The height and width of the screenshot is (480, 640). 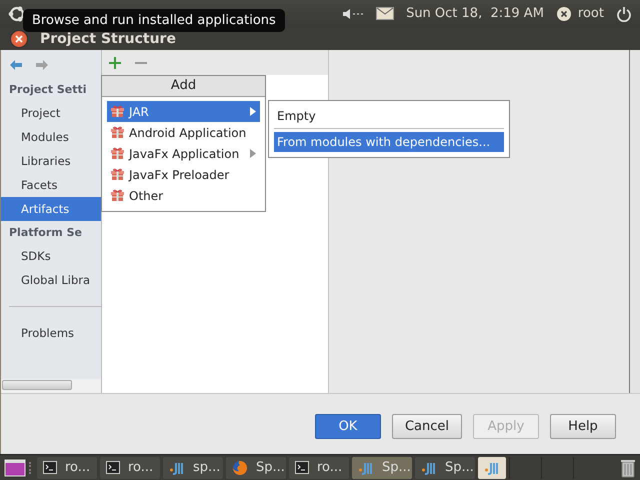 What do you see at coordinates (240, 468) in the screenshot?
I see `firefox-icon` at bounding box center [240, 468].